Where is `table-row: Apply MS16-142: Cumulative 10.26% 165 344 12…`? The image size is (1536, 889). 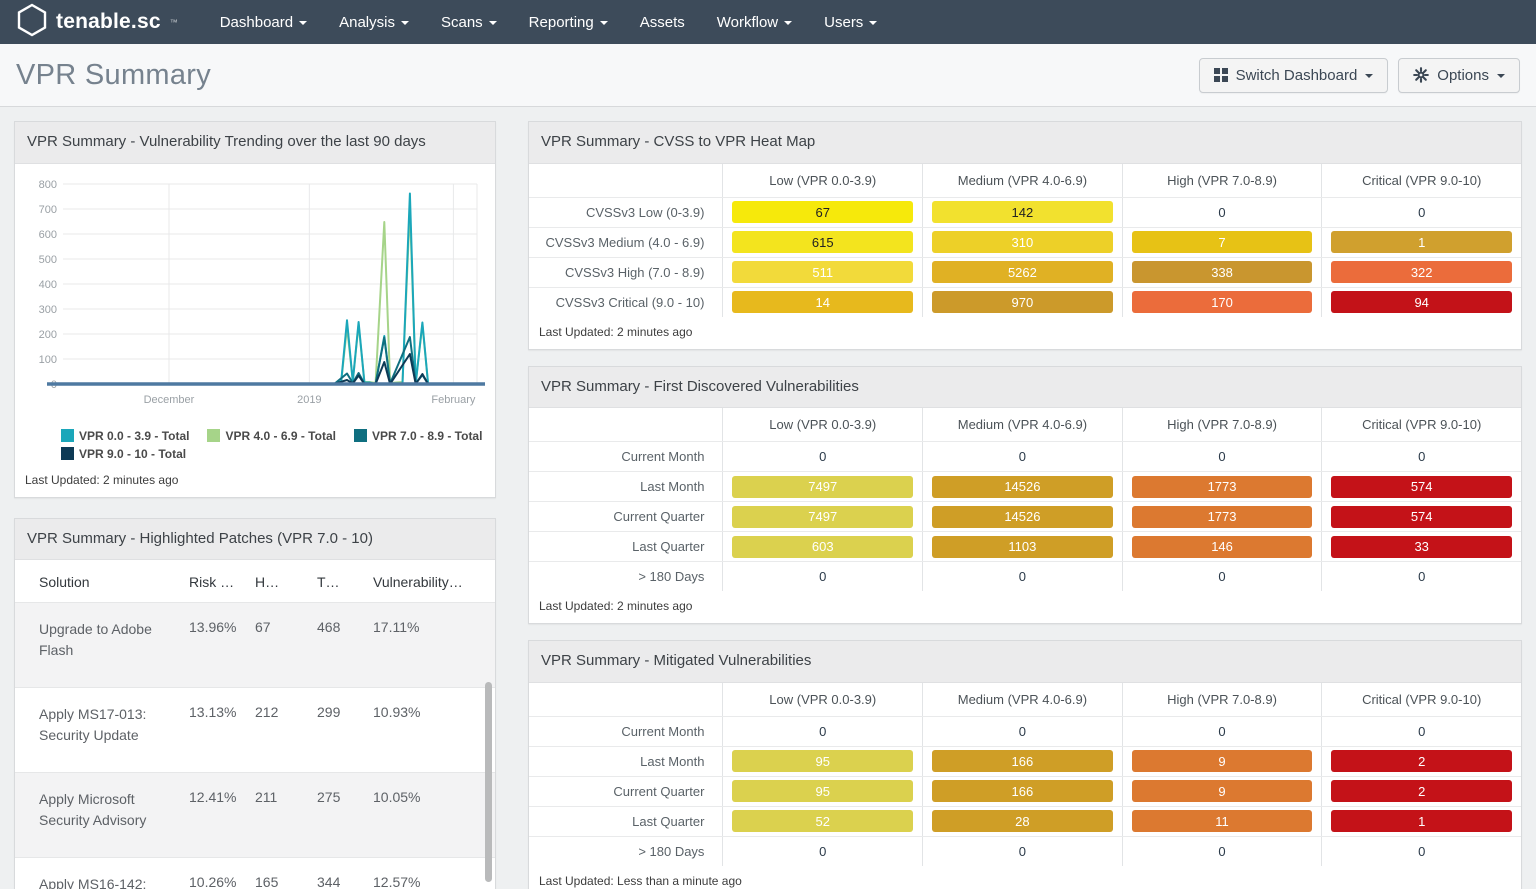
table-row: Apply MS16-142: Cumulative 10.26% 165 344 12… is located at coordinates (255, 873).